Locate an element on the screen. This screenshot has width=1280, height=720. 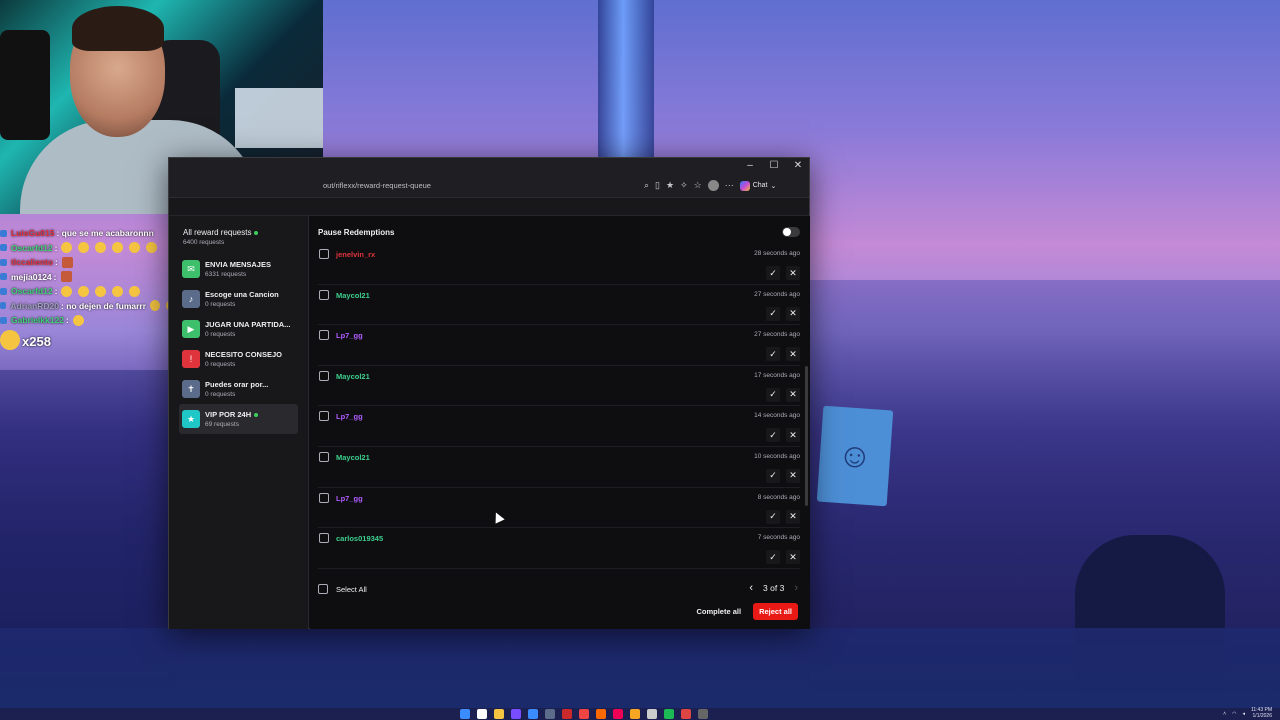
volume-icon: ◂ is located at coordinates (1243, 714).